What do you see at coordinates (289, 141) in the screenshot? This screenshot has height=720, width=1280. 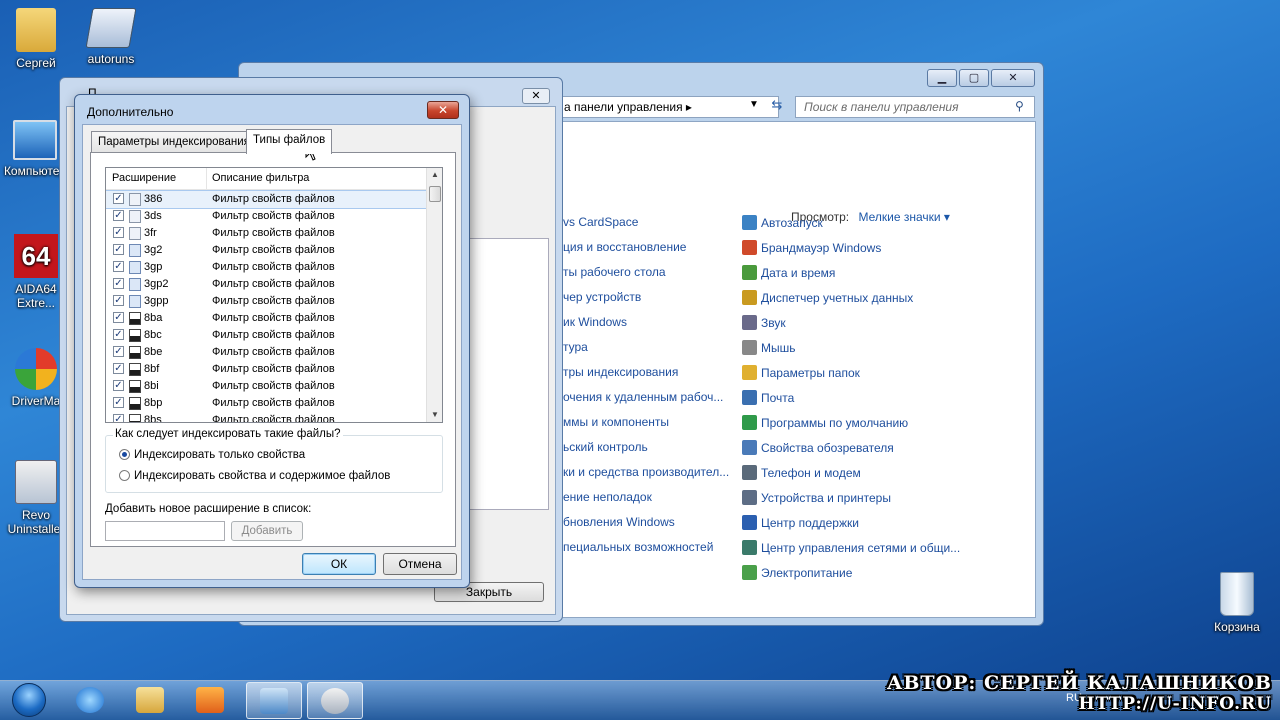 I see `tab-file-types: Типы файлов` at bounding box center [289, 141].